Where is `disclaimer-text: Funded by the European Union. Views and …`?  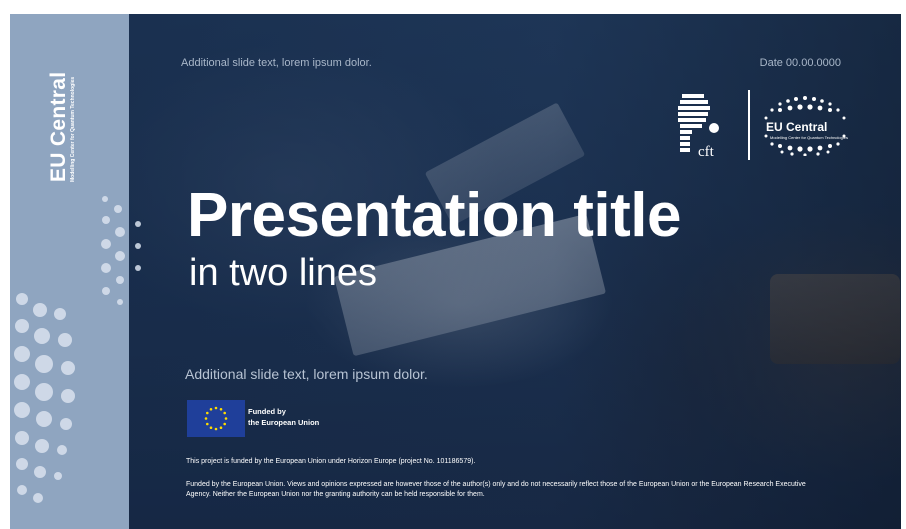 disclaimer-text: Funded by the European Union. Views and … is located at coordinates (496, 489).